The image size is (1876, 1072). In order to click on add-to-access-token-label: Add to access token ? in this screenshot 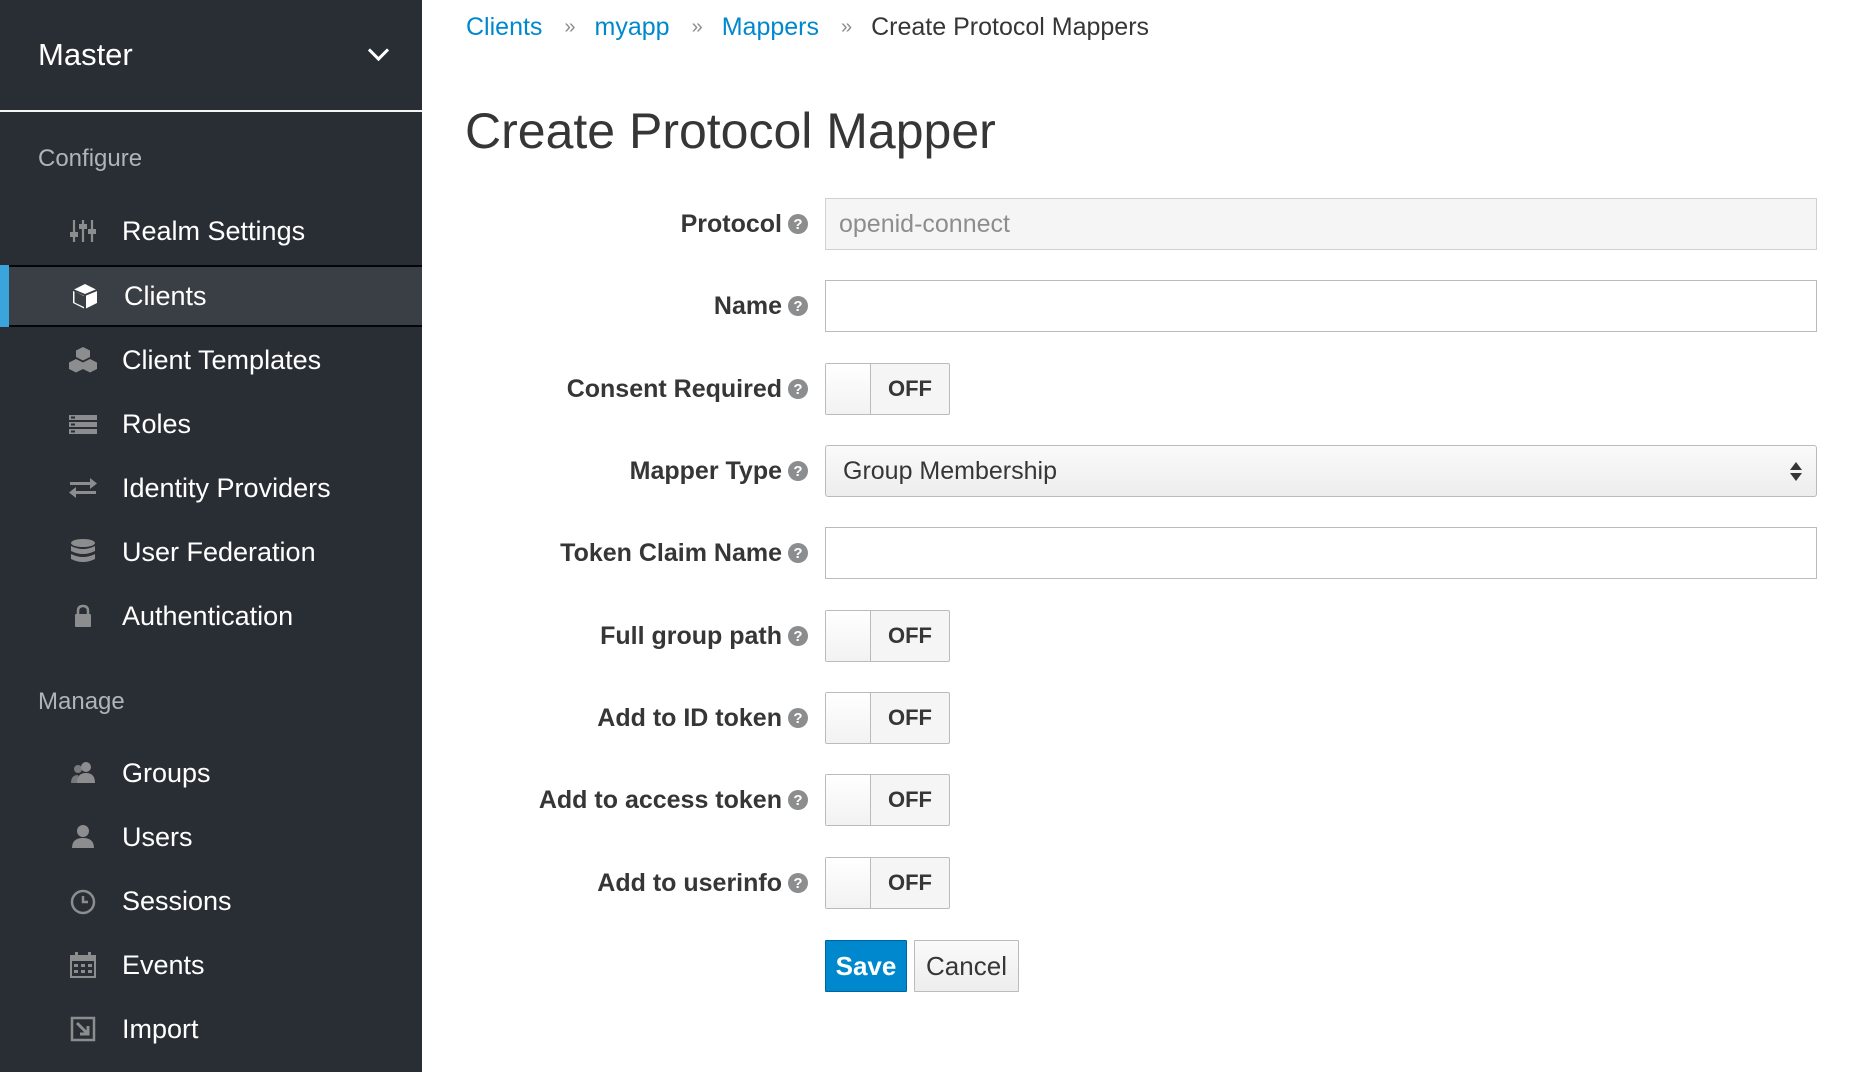, I will do `click(673, 800)`.